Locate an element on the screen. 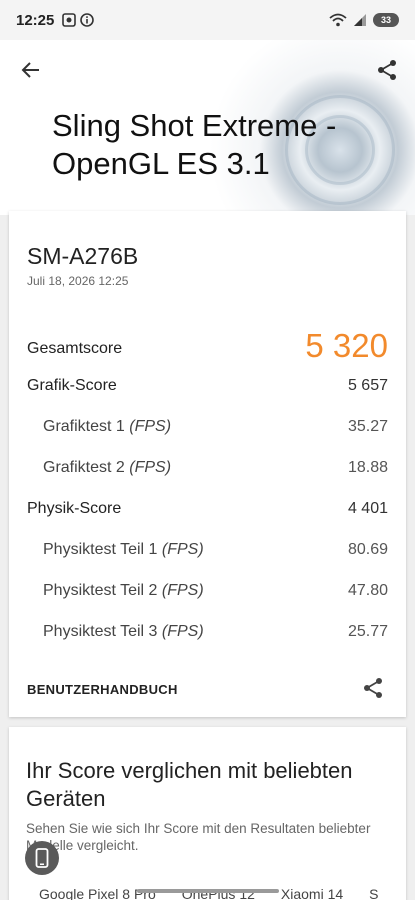  graphics-test-1-value: 35.27 is located at coordinates (367, 426).